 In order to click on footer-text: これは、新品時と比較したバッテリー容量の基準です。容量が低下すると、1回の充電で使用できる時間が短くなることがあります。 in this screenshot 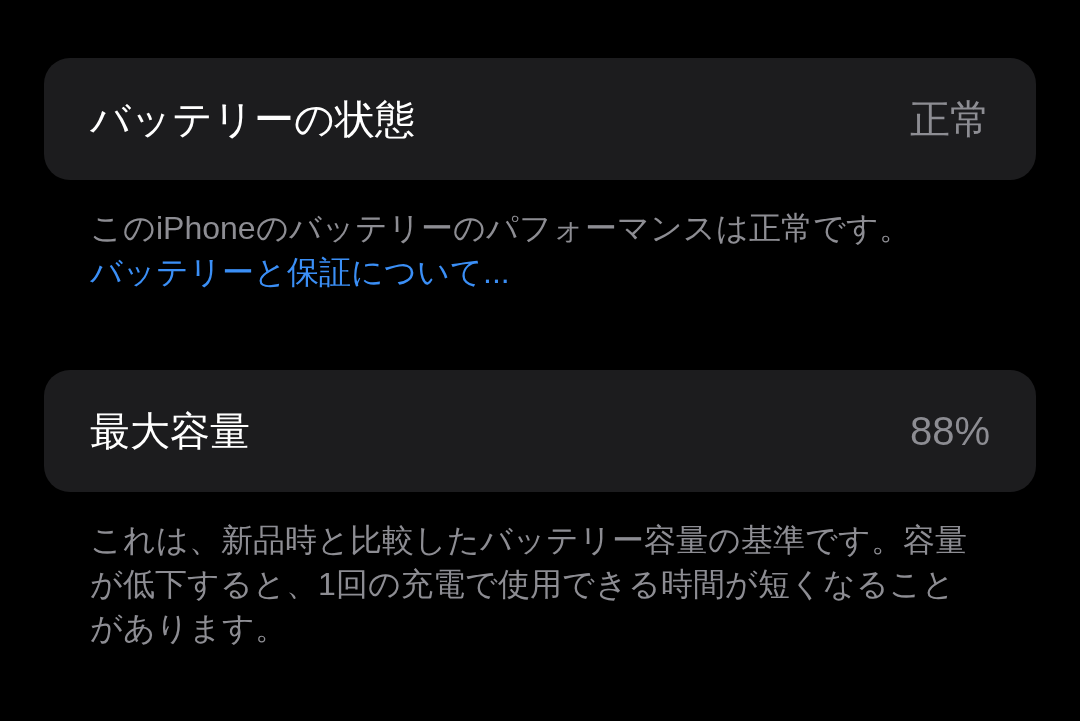, I will do `click(529, 584)`.